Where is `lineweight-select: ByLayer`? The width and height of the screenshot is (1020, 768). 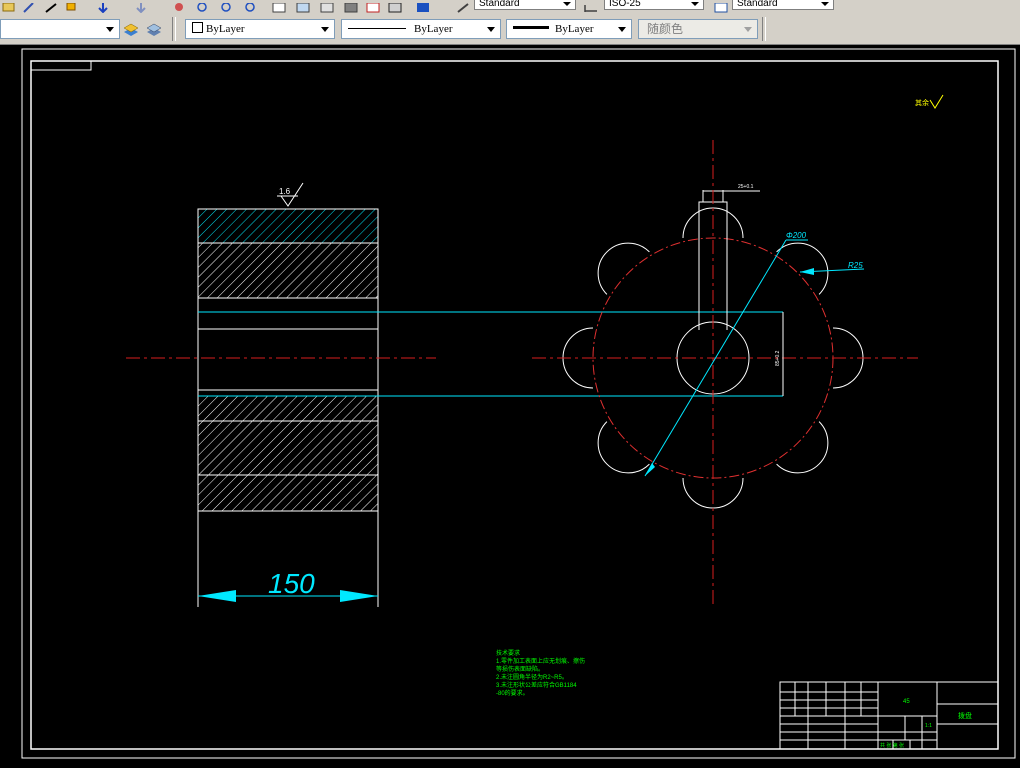 lineweight-select: ByLayer is located at coordinates (569, 29).